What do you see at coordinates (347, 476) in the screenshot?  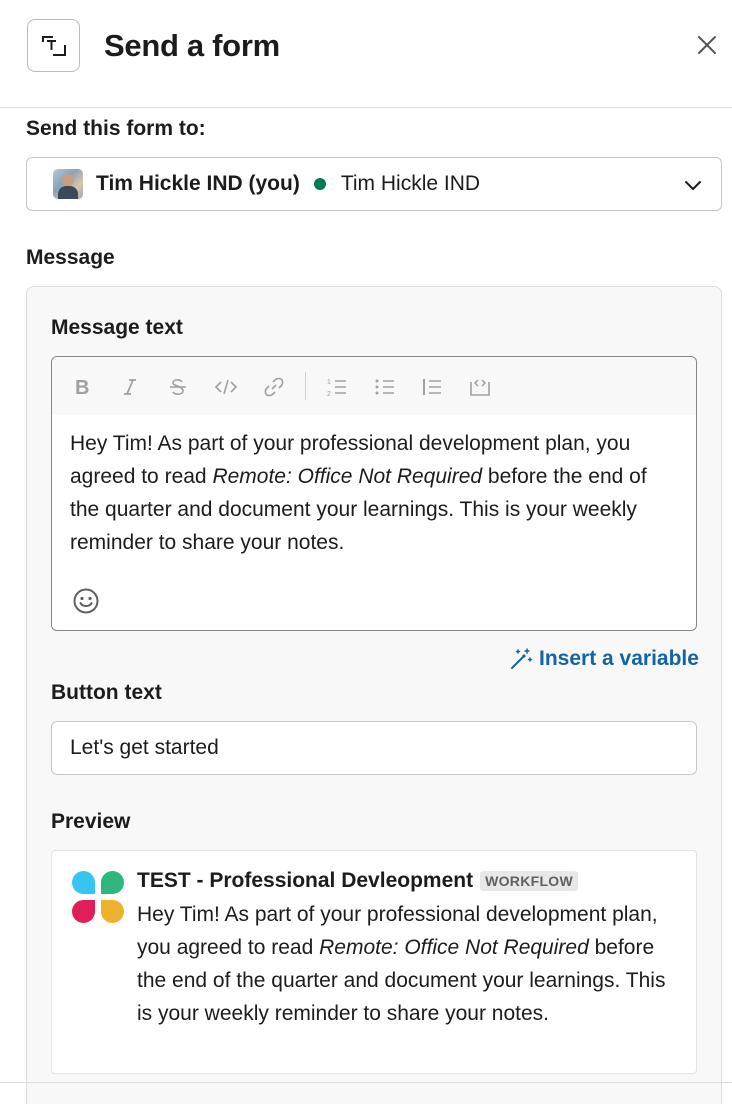 I see `message-body-italic: Remote: Office Not Required` at bounding box center [347, 476].